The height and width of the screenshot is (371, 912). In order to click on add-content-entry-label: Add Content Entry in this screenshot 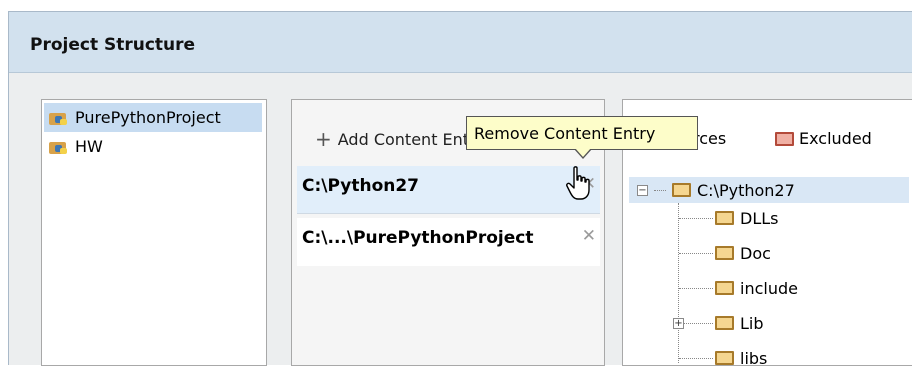, I will do `click(411, 139)`.